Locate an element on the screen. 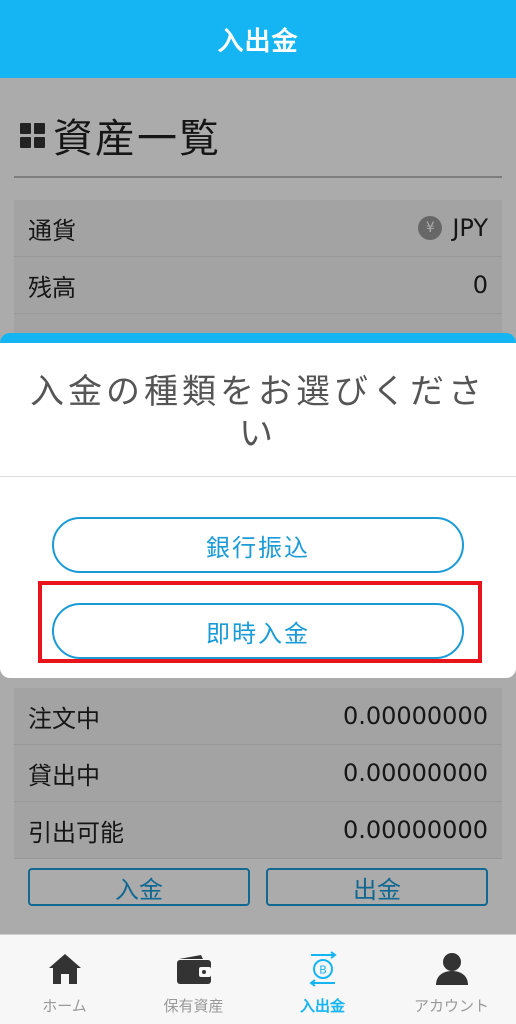 Image resolution: width=516 pixels, height=1024 pixels. nav-label-account: アカウント is located at coordinates (451, 1006).